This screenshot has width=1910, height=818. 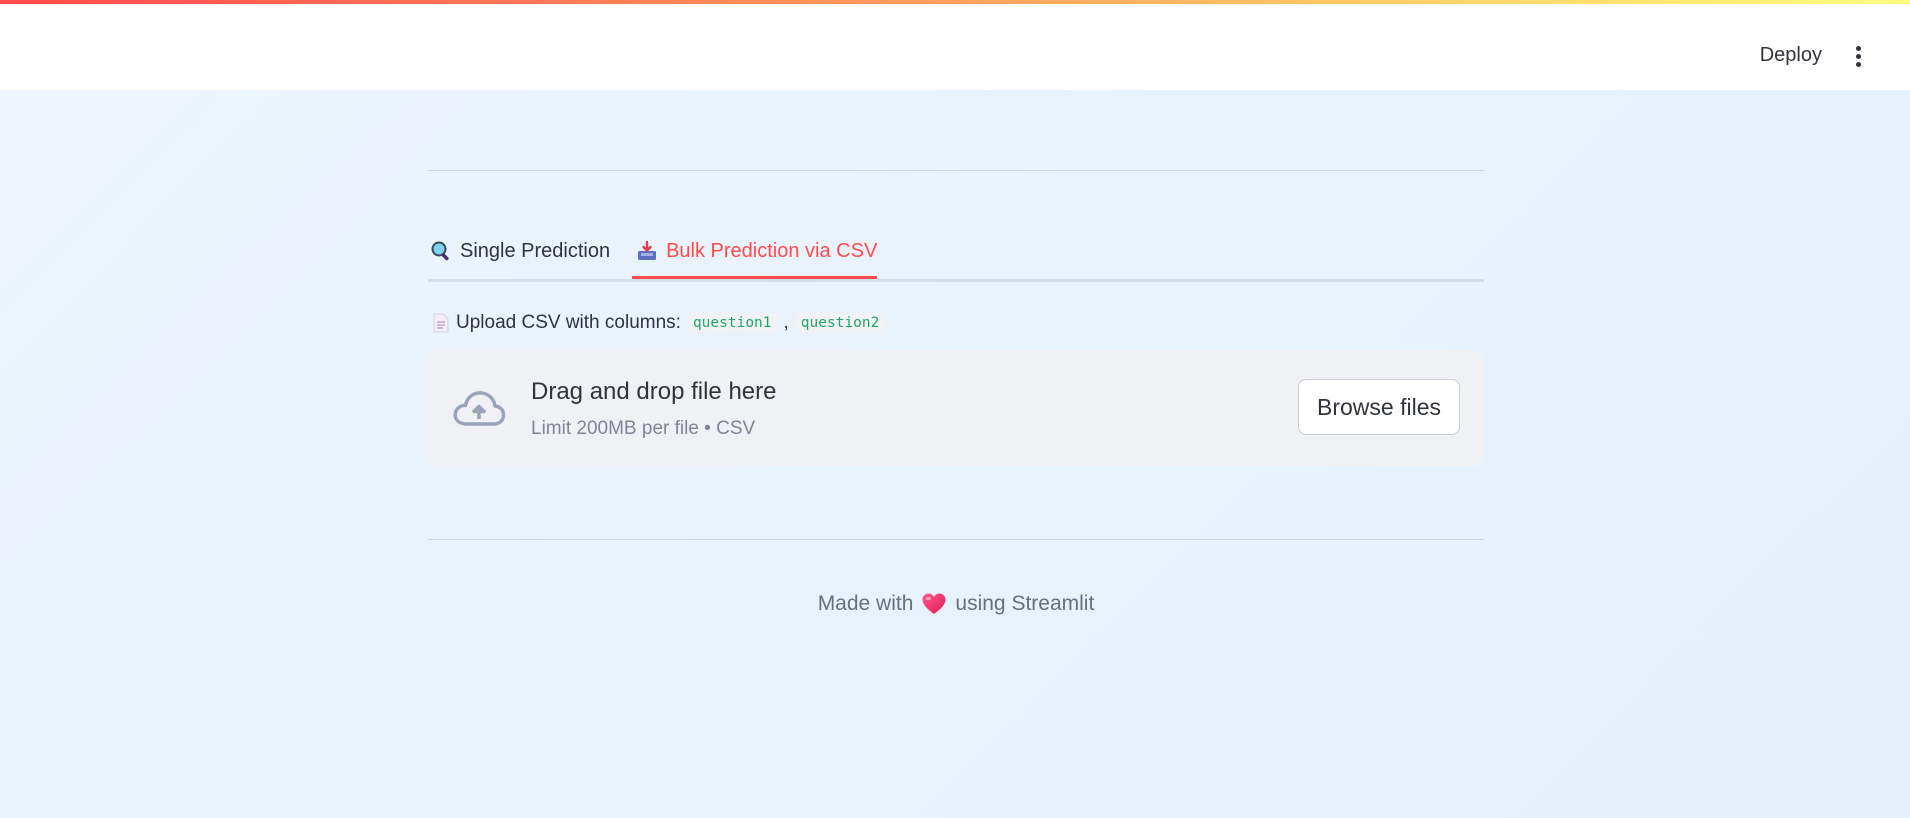 I want to click on cloud-upload-icon, so click(x=479, y=408).